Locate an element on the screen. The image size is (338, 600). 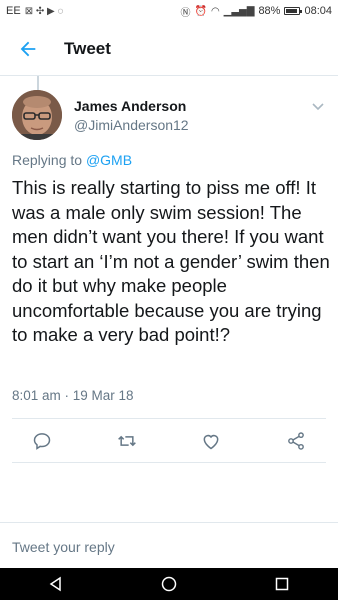
reply-input is located at coordinates (169, 547).